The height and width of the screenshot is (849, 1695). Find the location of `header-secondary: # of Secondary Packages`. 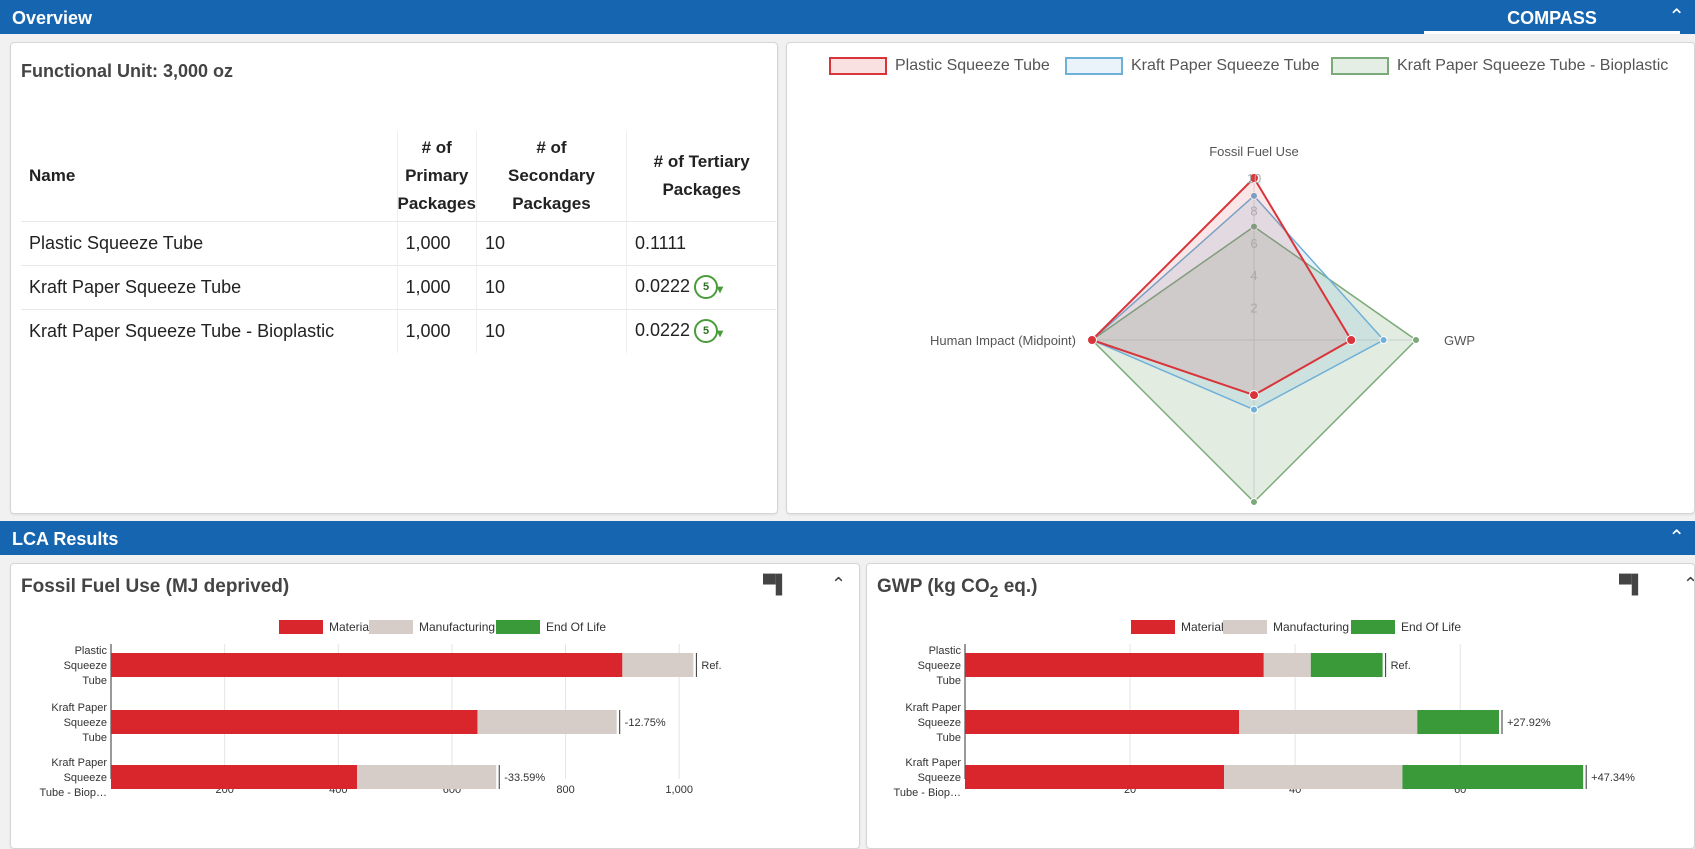

header-secondary: # of Secondary Packages is located at coordinates (551, 176).